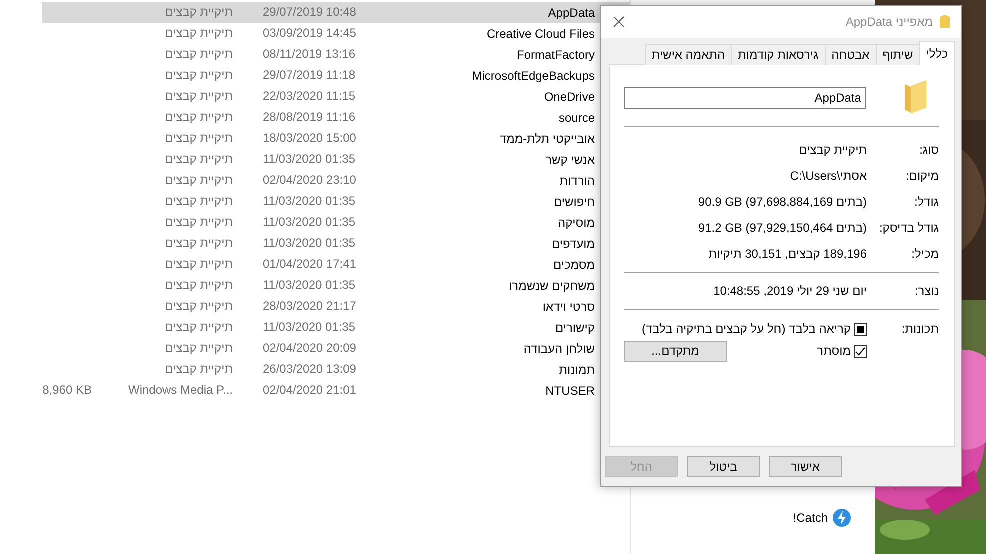 The image size is (986, 554). What do you see at coordinates (310, 75) in the screenshot?
I see `date-cell-text: 29/07/2019 11:18` at bounding box center [310, 75].